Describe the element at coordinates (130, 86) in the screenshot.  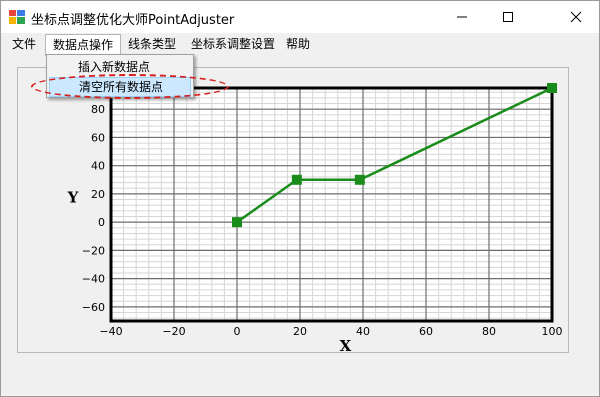
I see `highlight-annotation` at that location.